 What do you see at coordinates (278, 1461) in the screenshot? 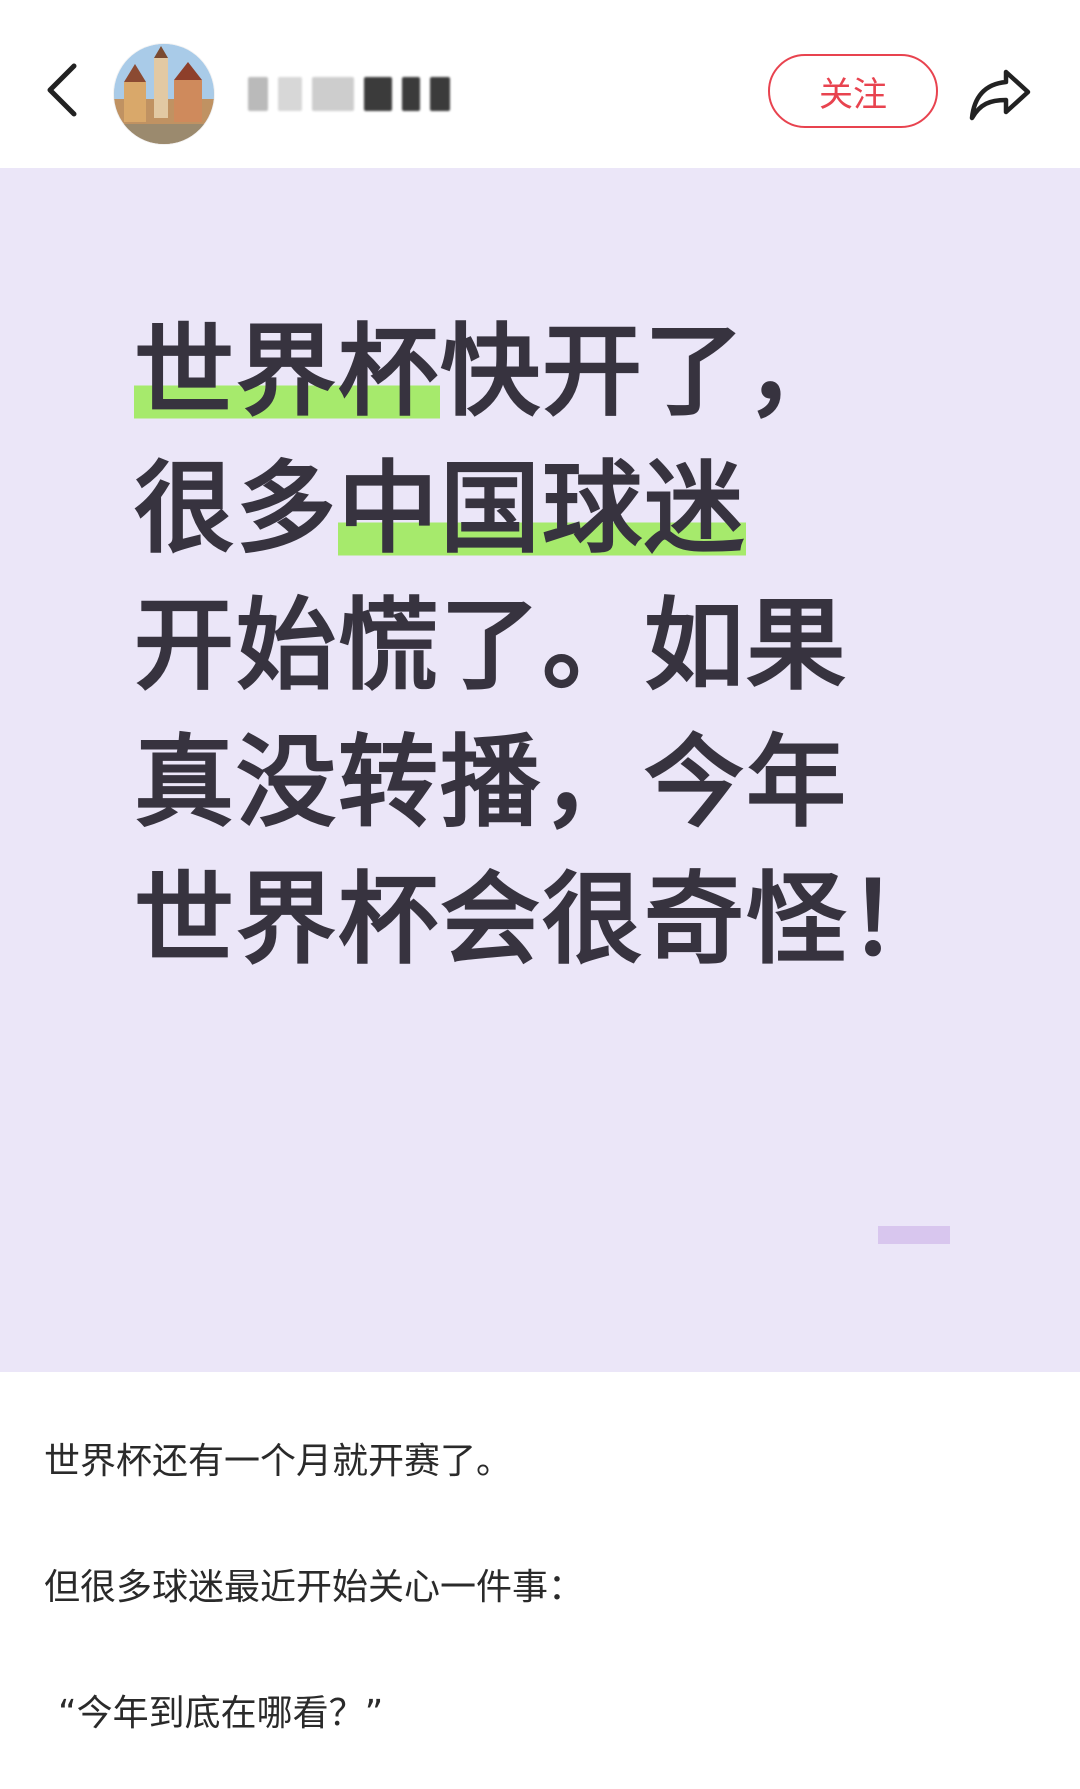
I see `body-paragraph: 世界杯还有一个月就开赛了。` at bounding box center [278, 1461].